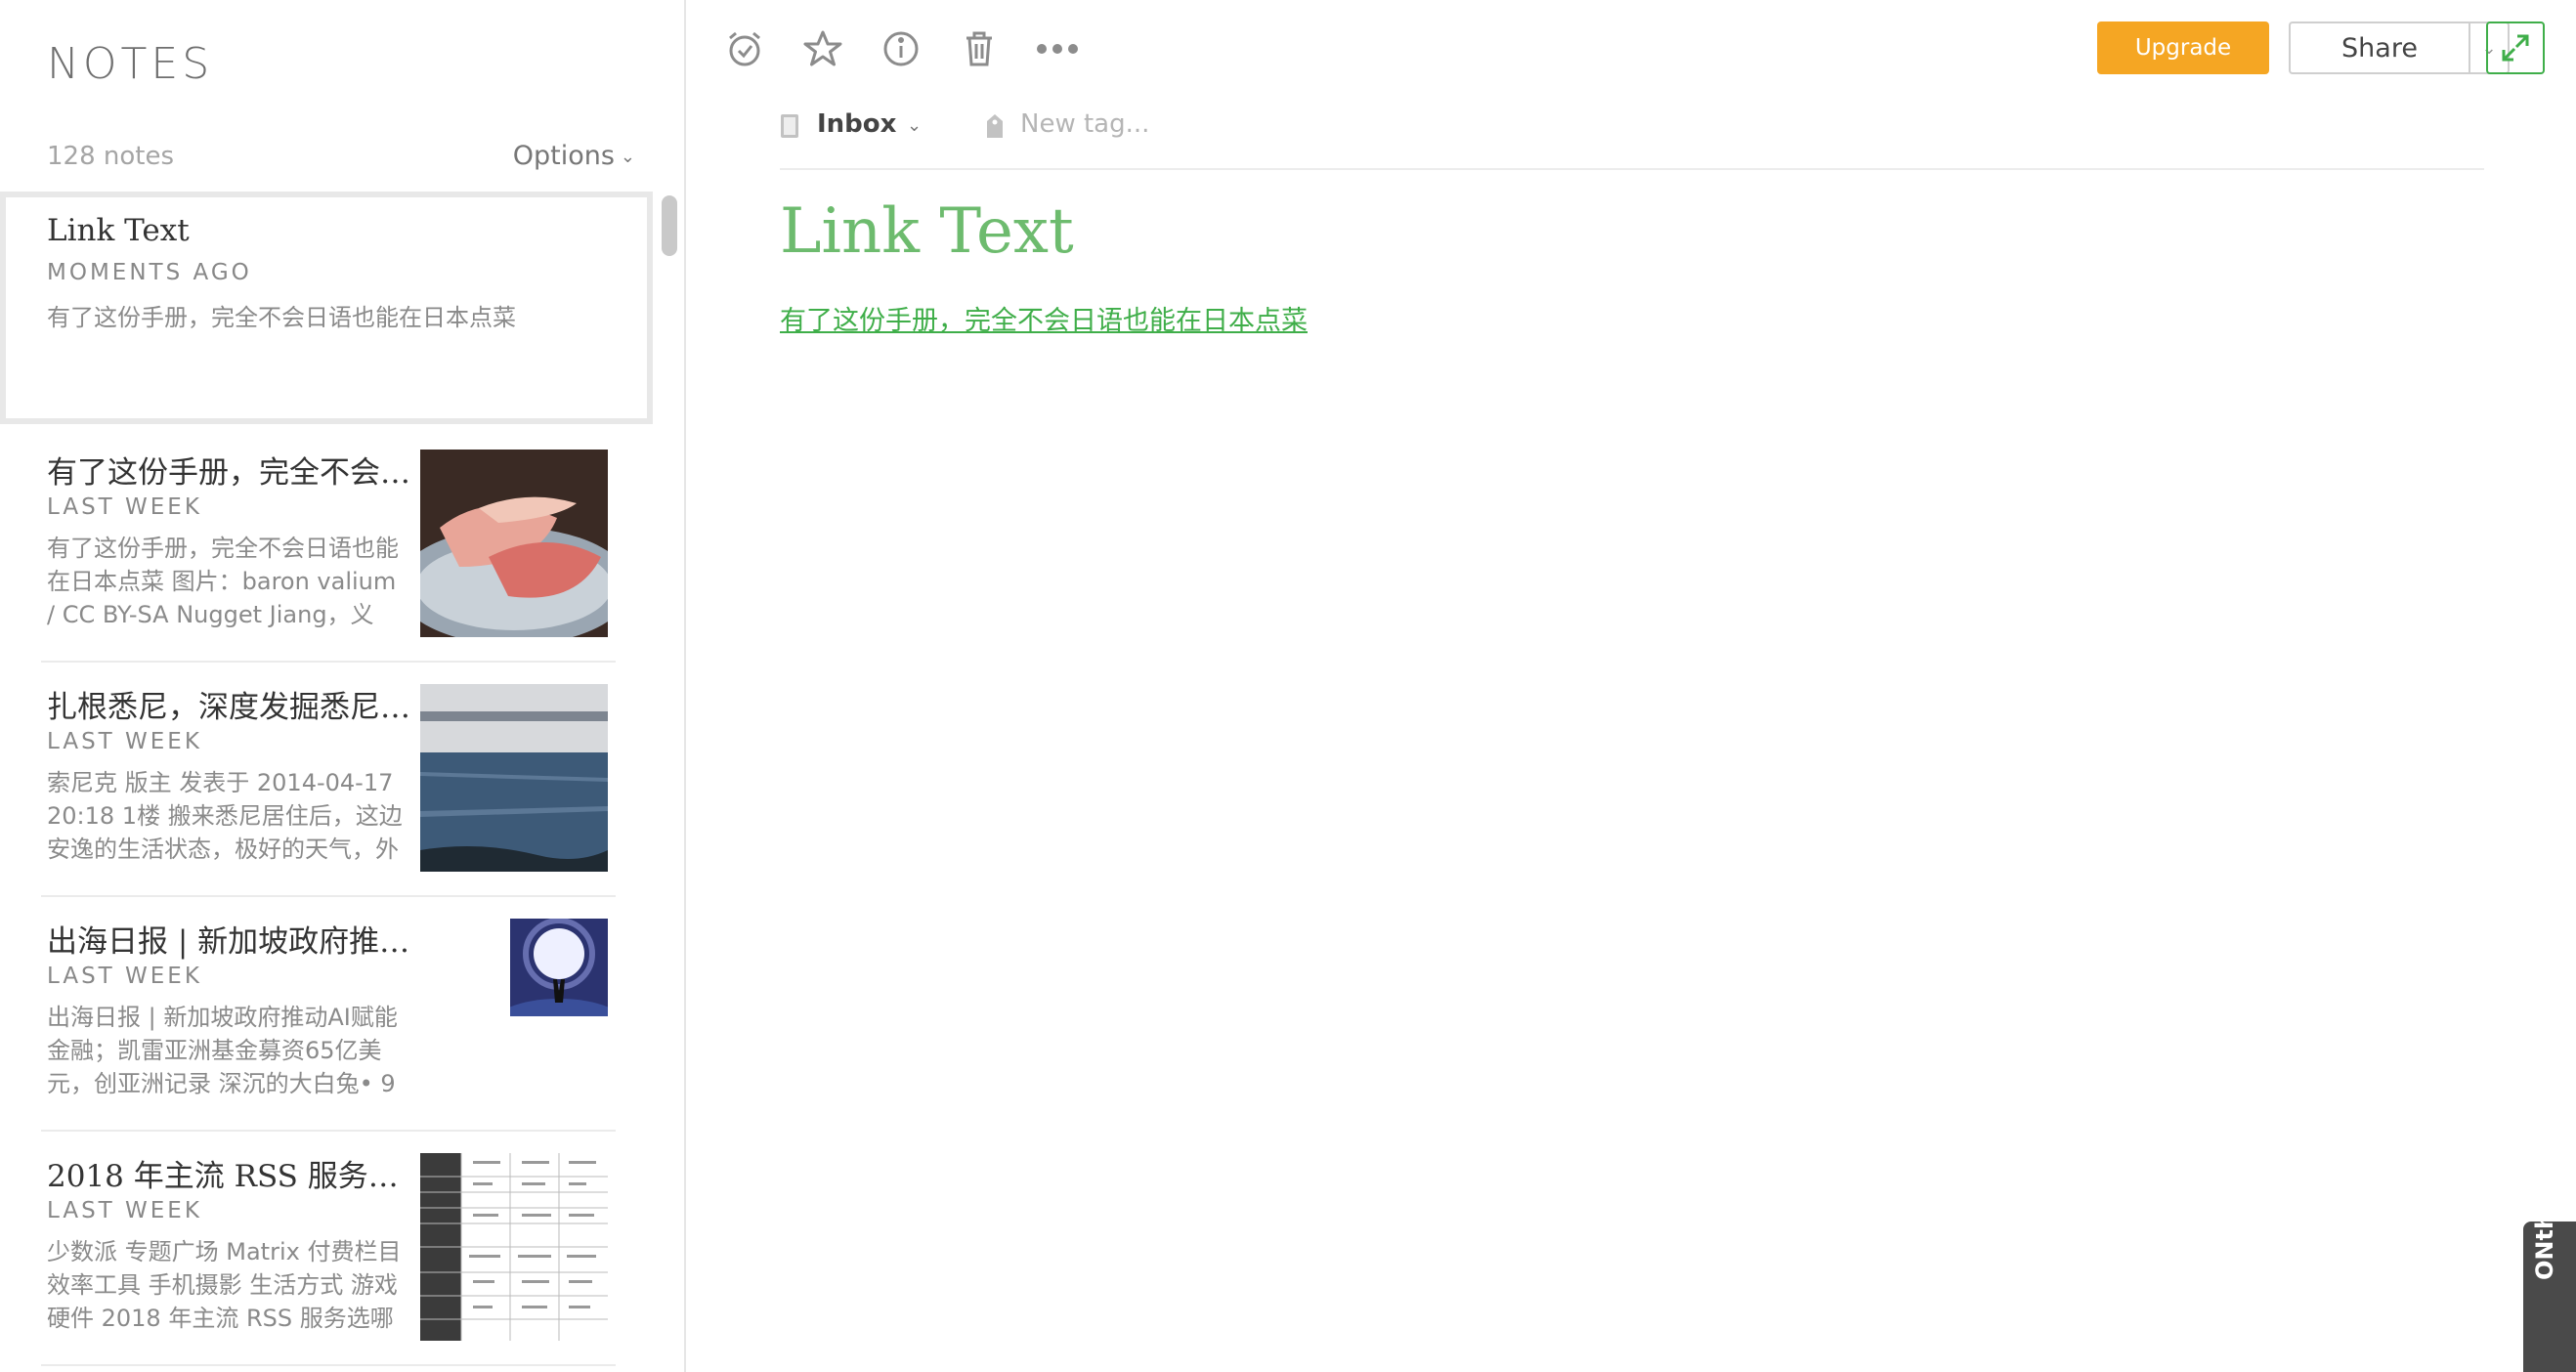 The height and width of the screenshot is (1372, 2576). What do you see at coordinates (927, 231) in the screenshot?
I see `note-heading: Link Text` at bounding box center [927, 231].